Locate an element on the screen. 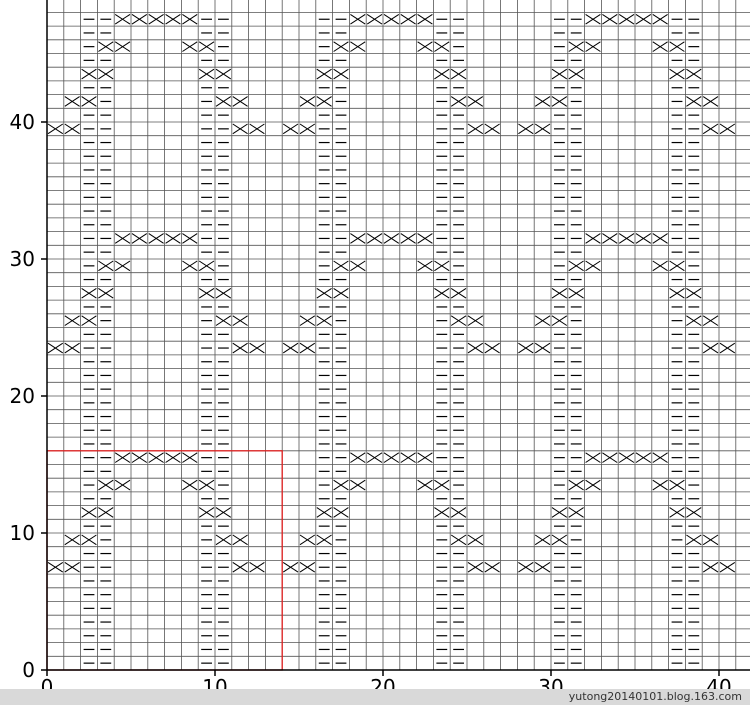 The image size is (750, 705). x-tick-label: 30 is located at coordinates (550, 682).